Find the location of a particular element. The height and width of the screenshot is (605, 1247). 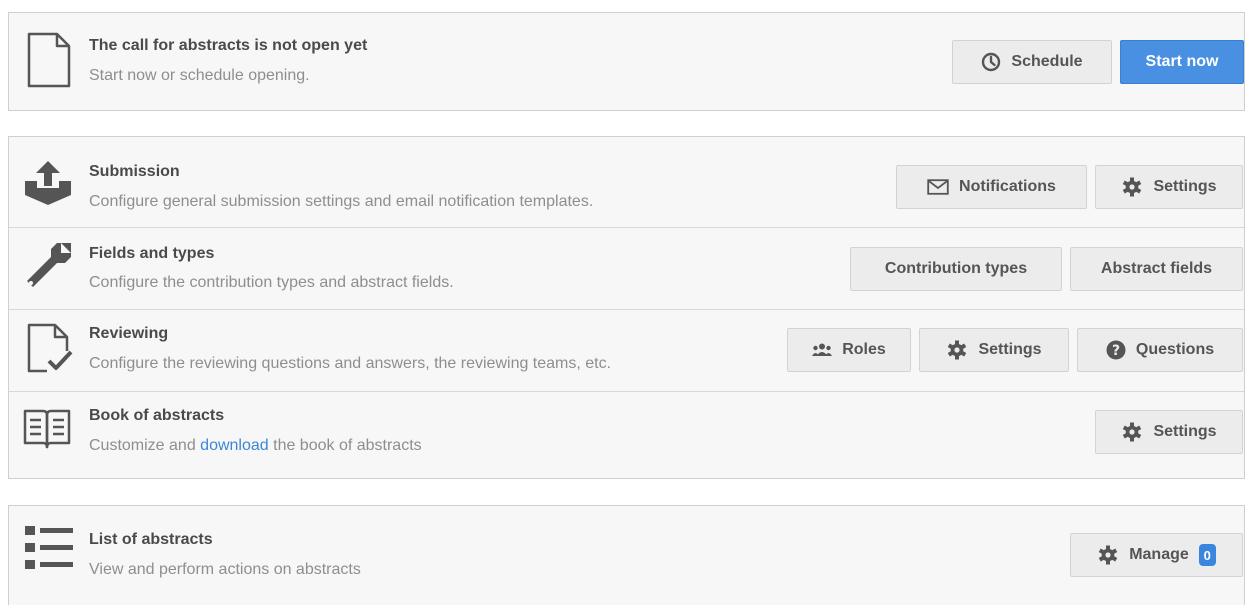

abstract-fields-label: Abstract fields is located at coordinates (1156, 268).